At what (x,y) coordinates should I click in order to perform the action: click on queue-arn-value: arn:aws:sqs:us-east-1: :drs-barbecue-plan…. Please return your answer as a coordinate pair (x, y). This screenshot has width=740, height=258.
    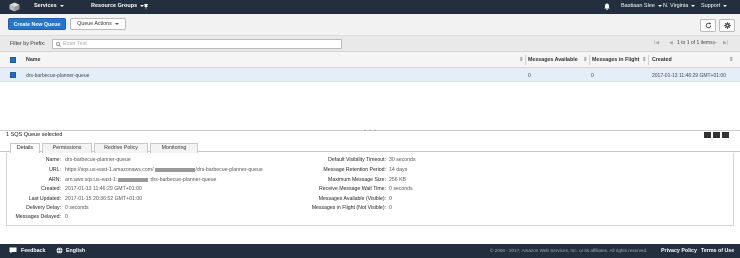
    Looking at the image, I should click on (140, 180).